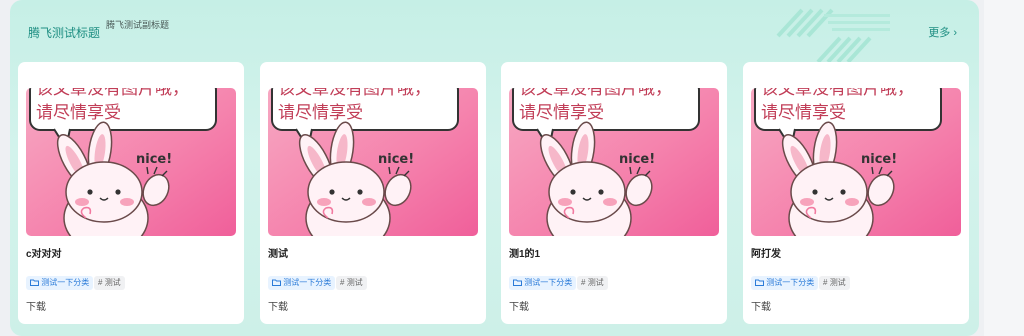 This screenshot has width=1024, height=336. I want to click on card-title: 测试, so click(278, 252).